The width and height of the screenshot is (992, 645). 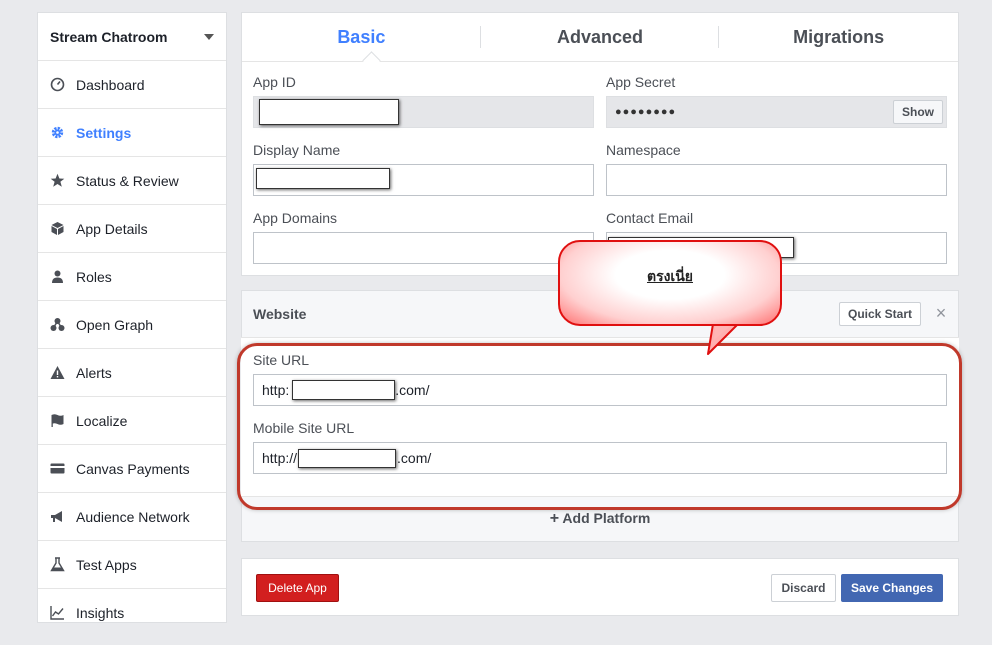 What do you see at coordinates (112, 228) in the screenshot?
I see `sidebar-item-label: App Details` at bounding box center [112, 228].